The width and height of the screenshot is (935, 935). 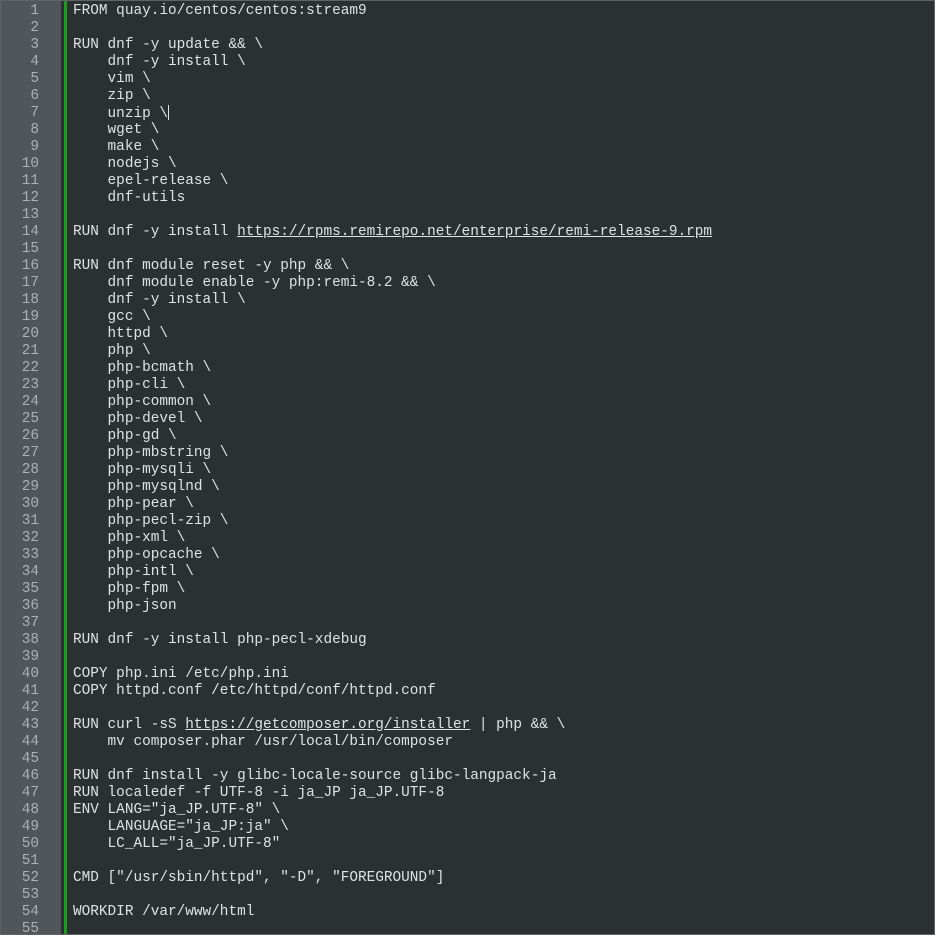 I want to click on code-line: 55, so click(x=467, y=927).